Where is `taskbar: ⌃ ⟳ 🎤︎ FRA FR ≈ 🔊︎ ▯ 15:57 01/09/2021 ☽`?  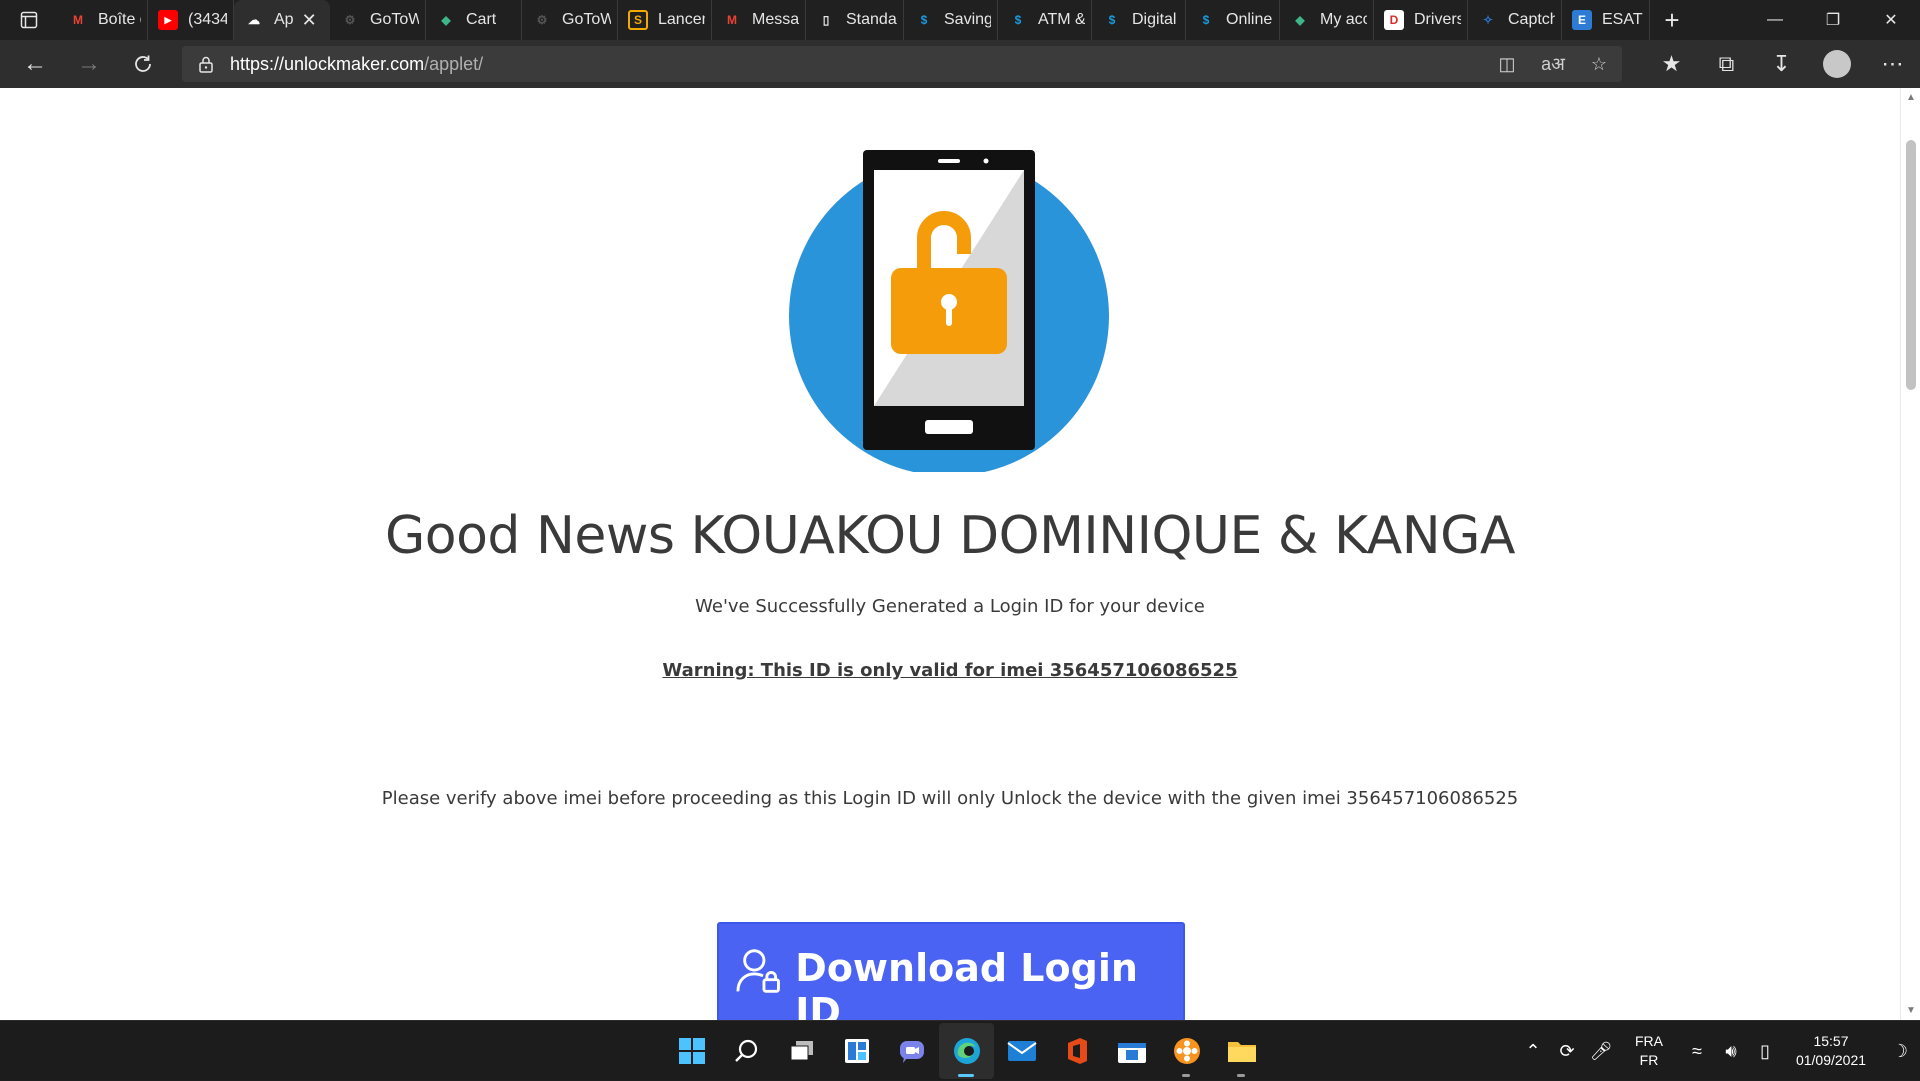
taskbar: ⌃ ⟳ 🎤︎ FRA FR ≈ 🔊︎ ▯ 15:57 01/09/2021 ☽ is located at coordinates (960, 1050).